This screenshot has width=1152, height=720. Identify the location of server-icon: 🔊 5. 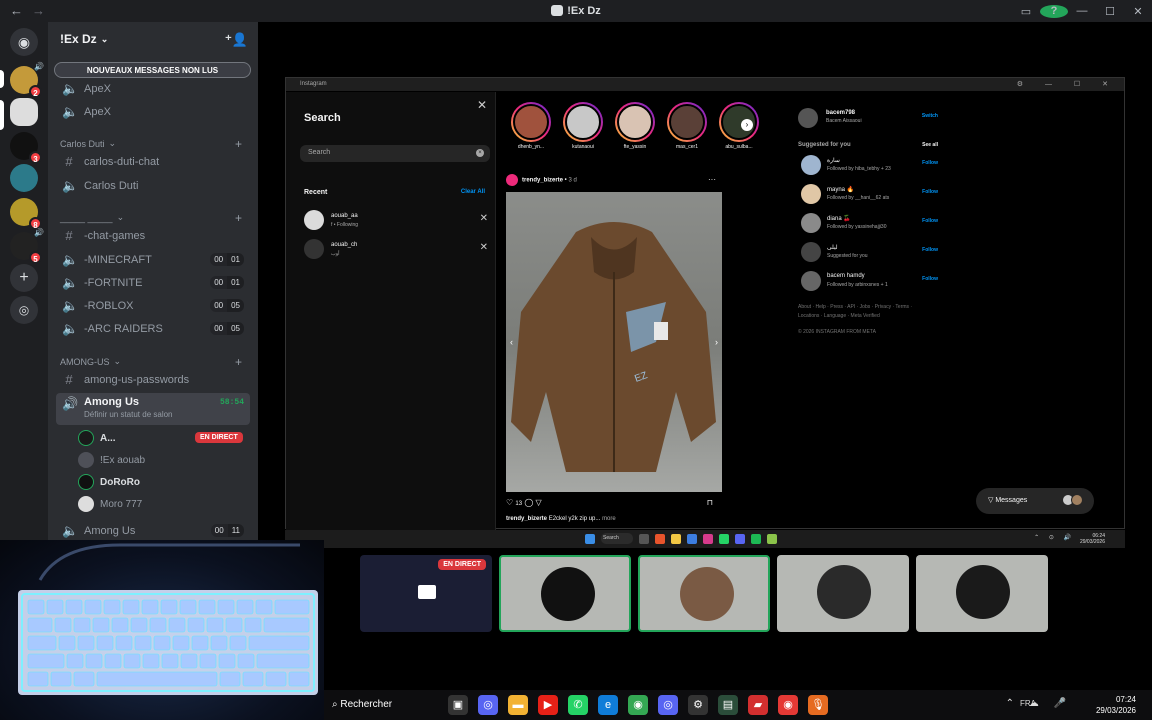
(27, 246).